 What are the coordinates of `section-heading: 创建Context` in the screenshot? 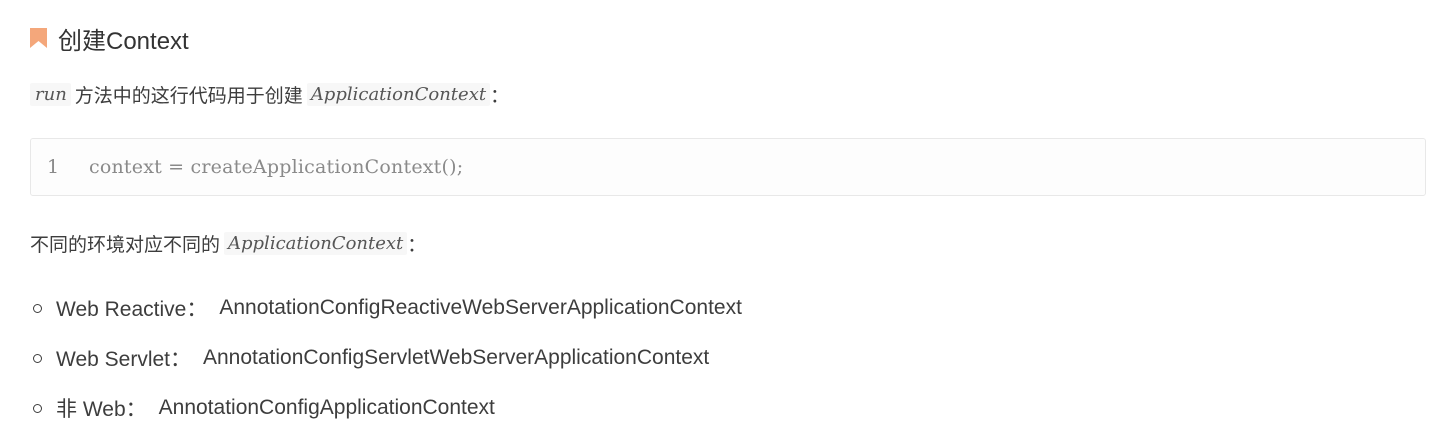 It's located at (109, 38).